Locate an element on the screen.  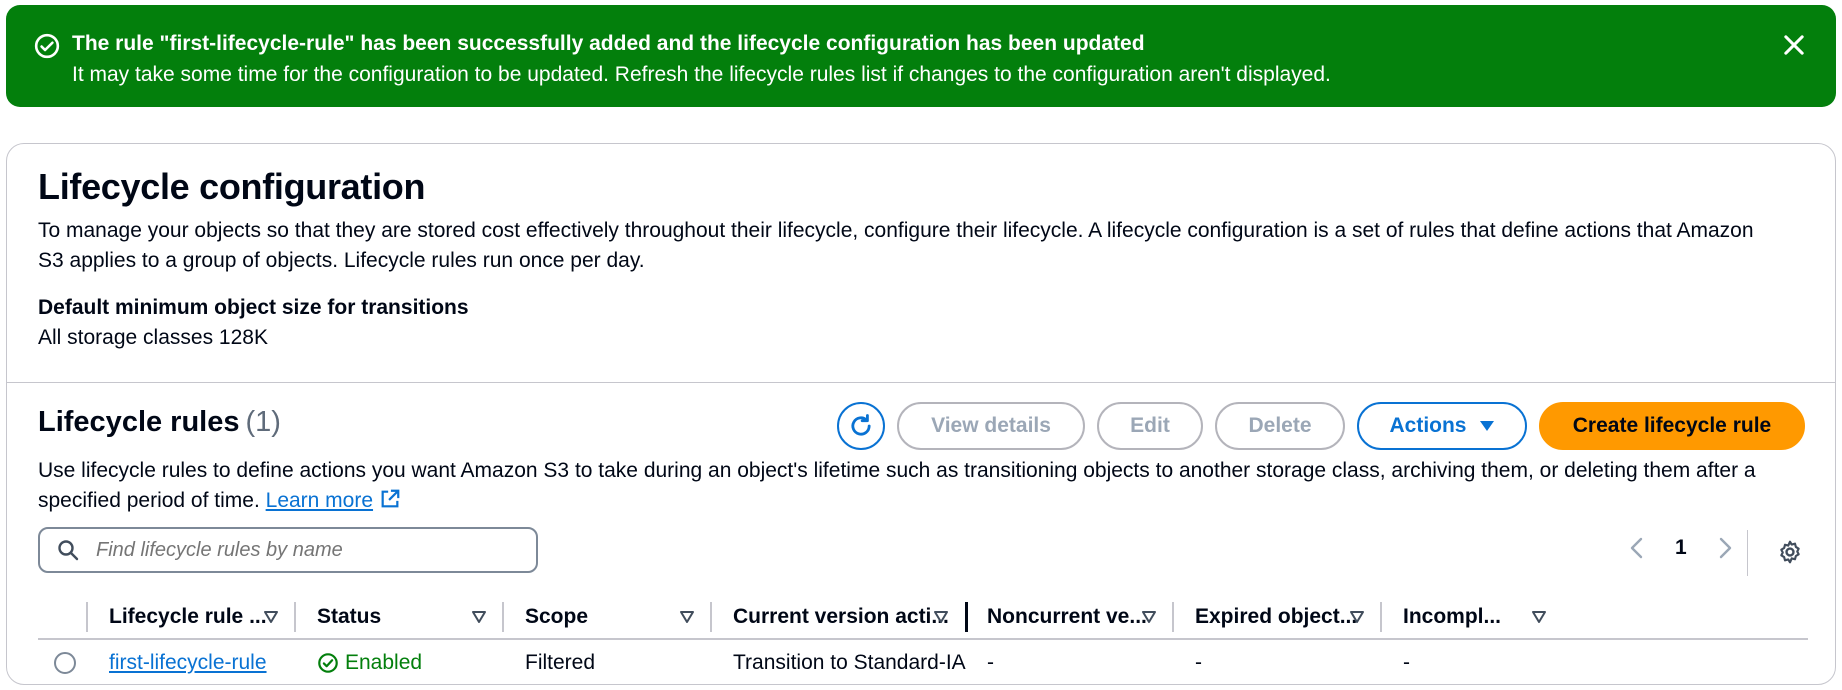
search-icon is located at coordinates (68, 550).